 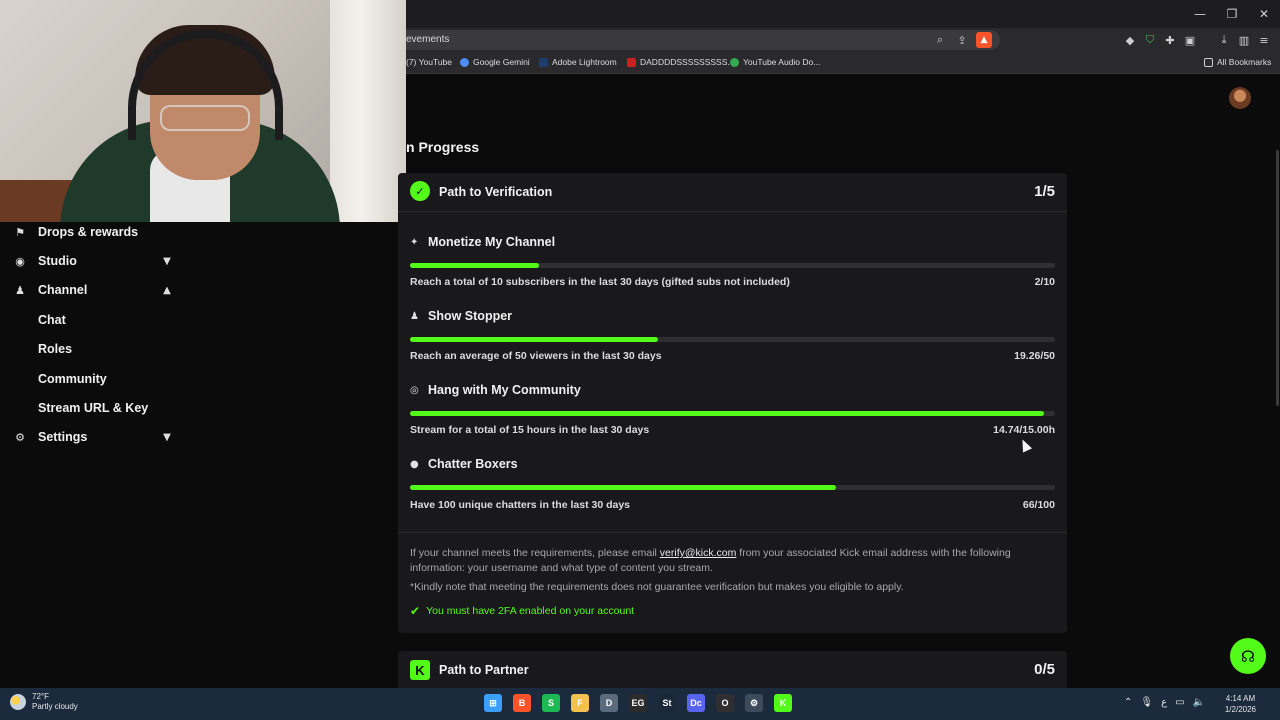 I want to click on user-avatar, so click(x=1240, y=98).